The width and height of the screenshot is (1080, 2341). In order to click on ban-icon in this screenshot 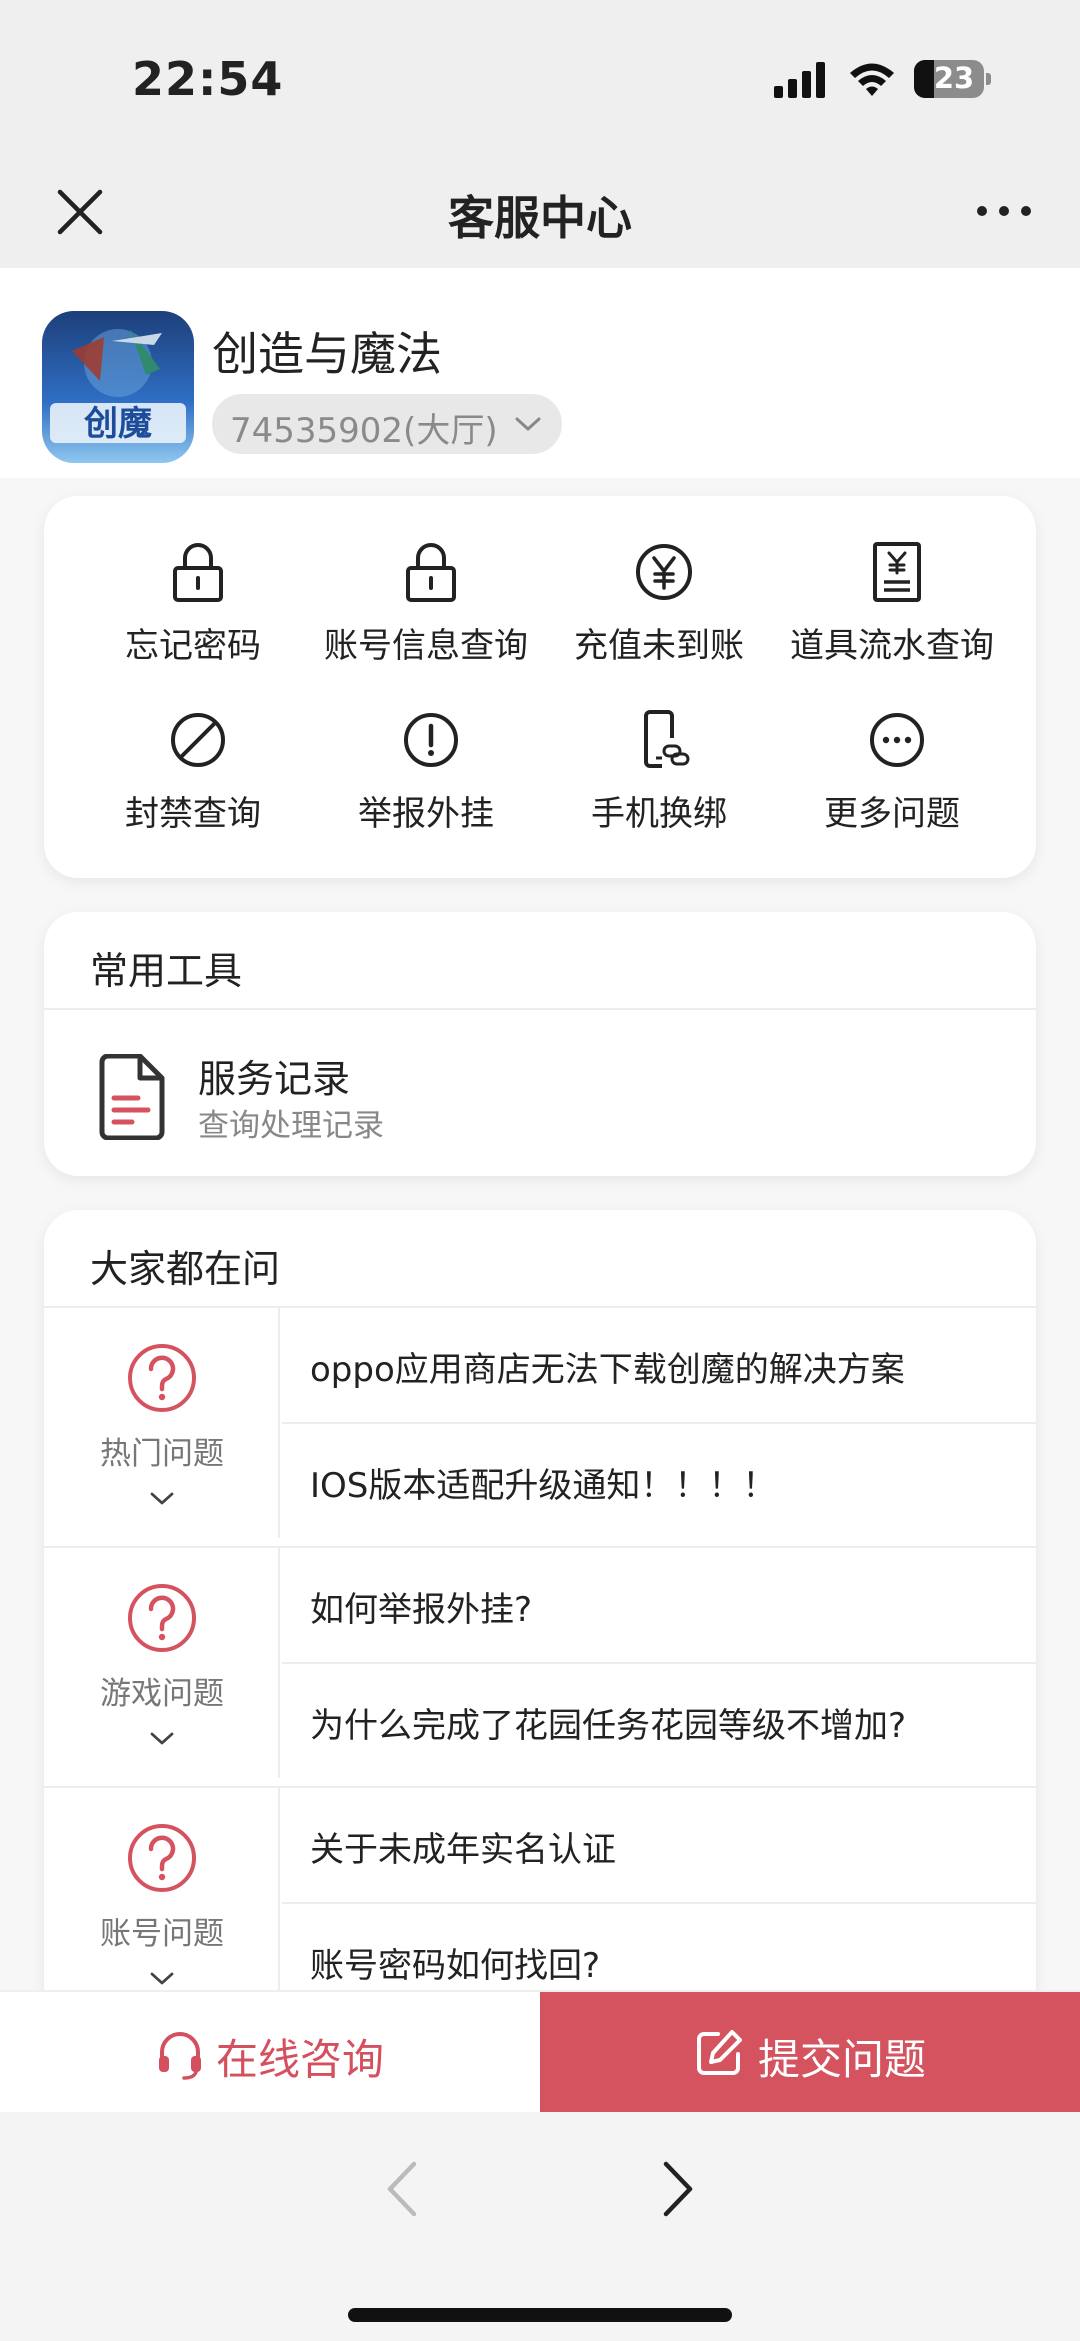, I will do `click(198, 740)`.